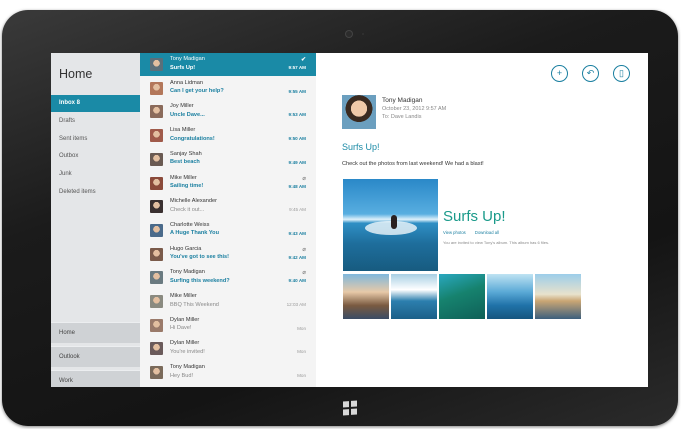  Describe the element at coordinates (228, 183) in the screenshot. I see `message-item: Mike Miller Sailing time! 9:48 AM ⌀` at that location.